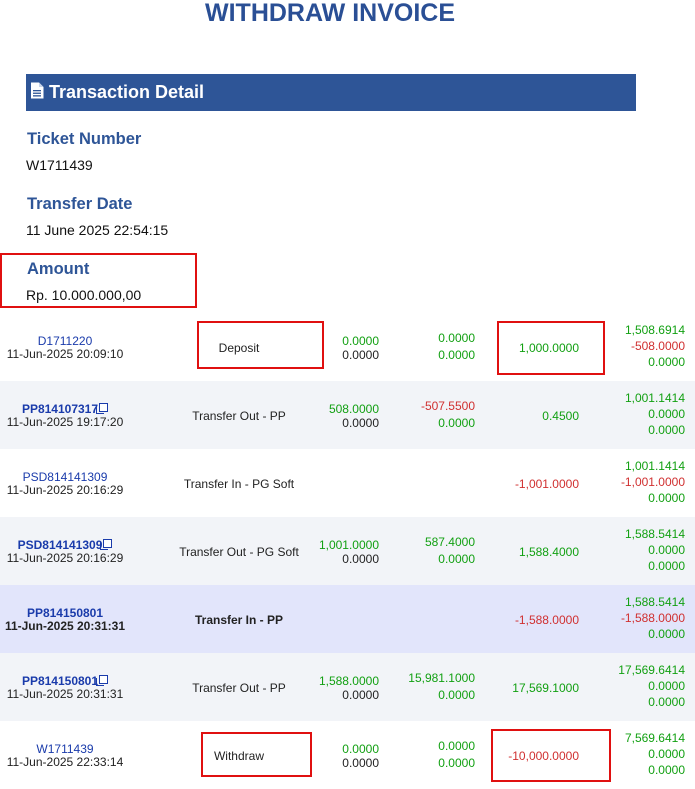  Describe the element at coordinates (654, 738) in the screenshot. I see `balance-value: 7,569.6414` at that location.